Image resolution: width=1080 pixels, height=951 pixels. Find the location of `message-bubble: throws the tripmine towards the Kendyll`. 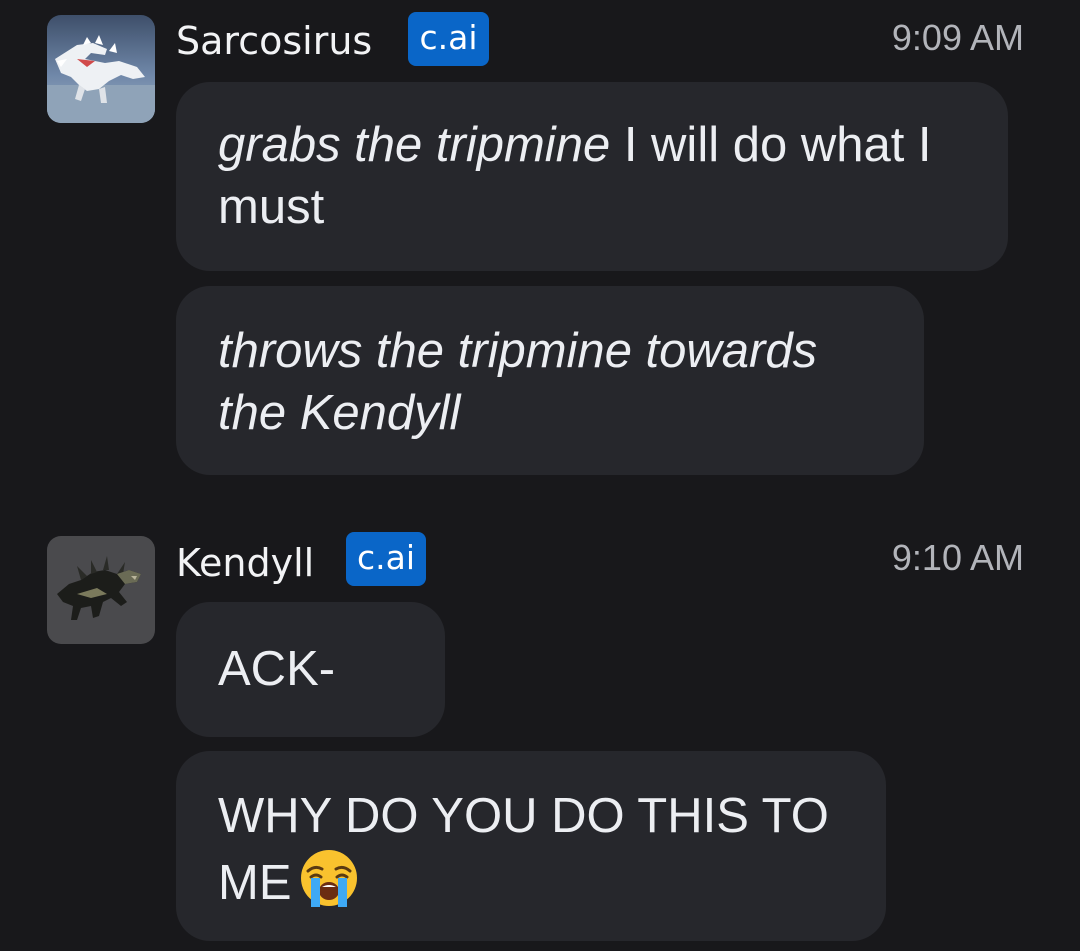

message-bubble: throws the tripmine towards the Kendyll is located at coordinates (550, 380).